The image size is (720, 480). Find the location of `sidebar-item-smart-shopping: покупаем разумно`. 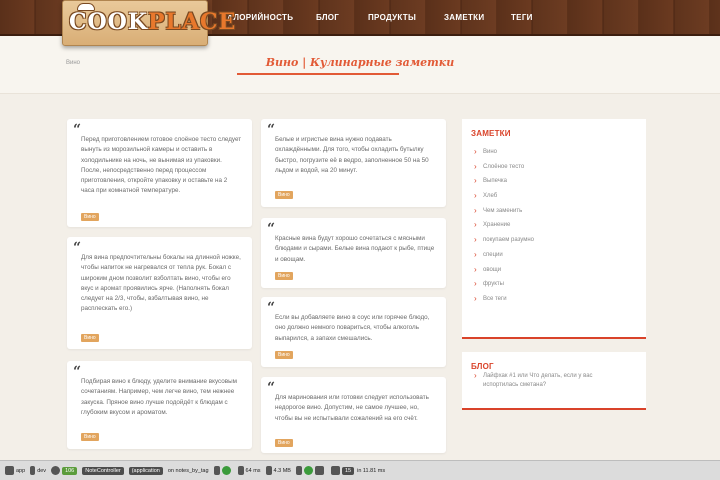

sidebar-item-smart-shopping: покупаем разумно is located at coordinates (504, 243).